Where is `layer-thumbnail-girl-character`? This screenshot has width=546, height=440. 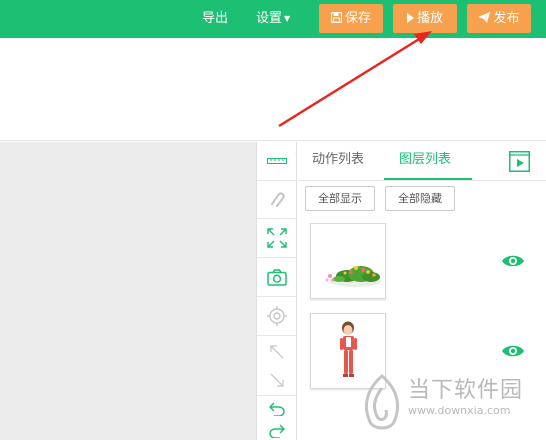 layer-thumbnail-girl-character is located at coordinates (348, 351).